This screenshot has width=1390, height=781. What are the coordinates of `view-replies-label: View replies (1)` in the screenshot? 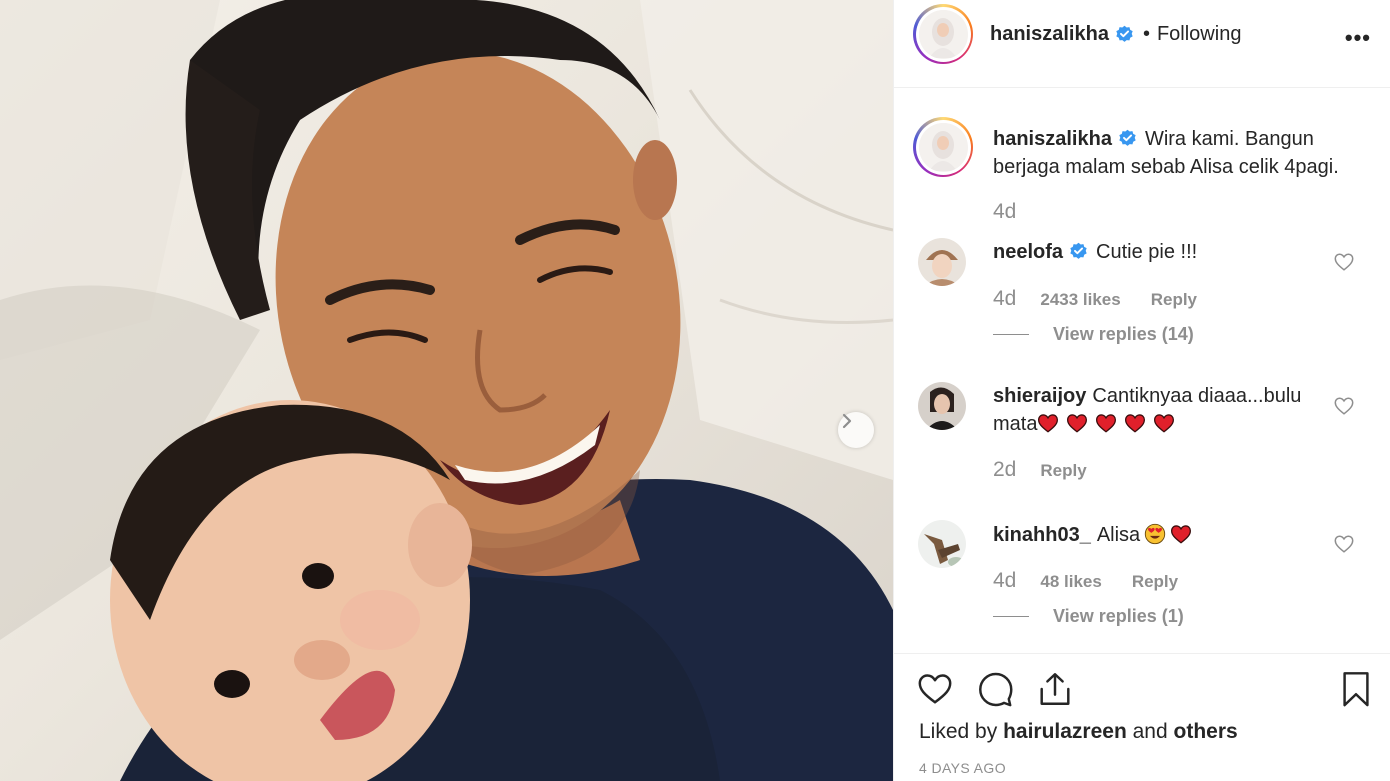 It's located at (1118, 616).